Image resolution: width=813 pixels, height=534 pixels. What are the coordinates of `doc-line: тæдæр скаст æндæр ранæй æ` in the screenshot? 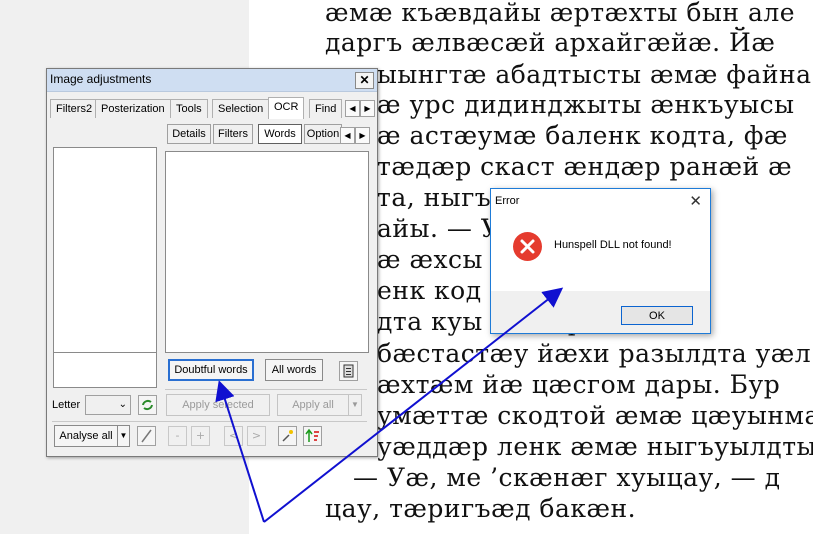 It's located at (585, 166).